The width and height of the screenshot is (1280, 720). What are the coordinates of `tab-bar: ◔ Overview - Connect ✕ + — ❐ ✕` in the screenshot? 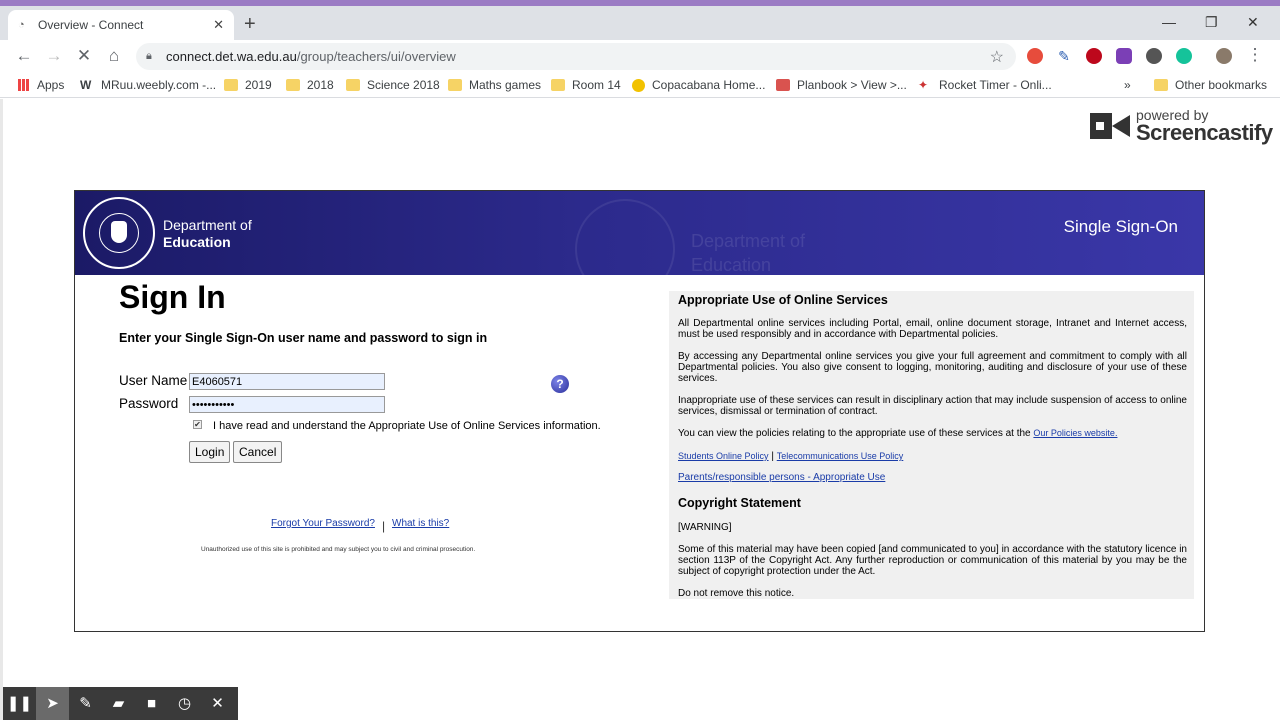 It's located at (640, 23).